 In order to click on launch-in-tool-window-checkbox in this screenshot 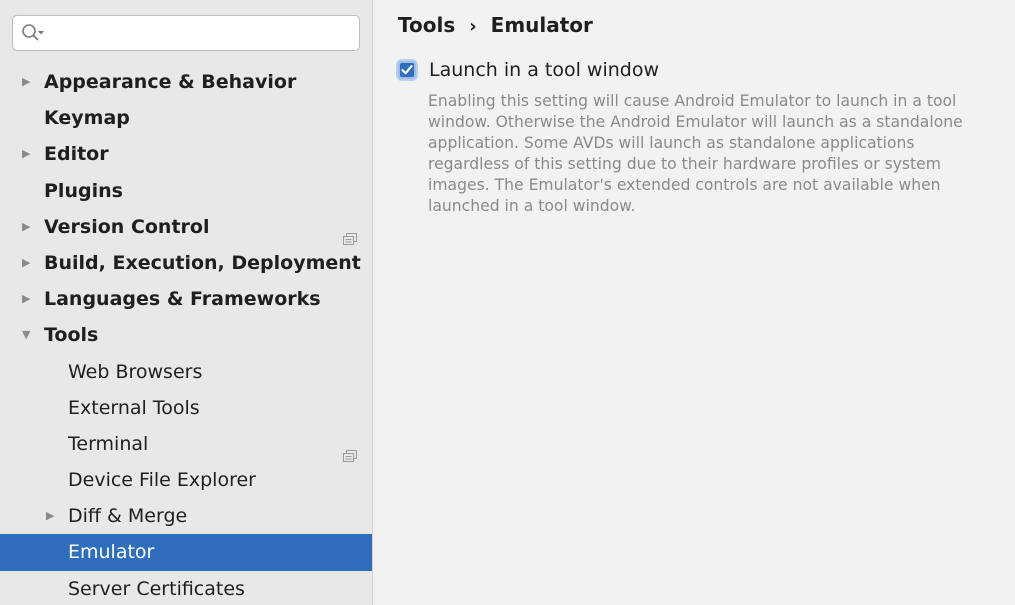, I will do `click(407, 70)`.